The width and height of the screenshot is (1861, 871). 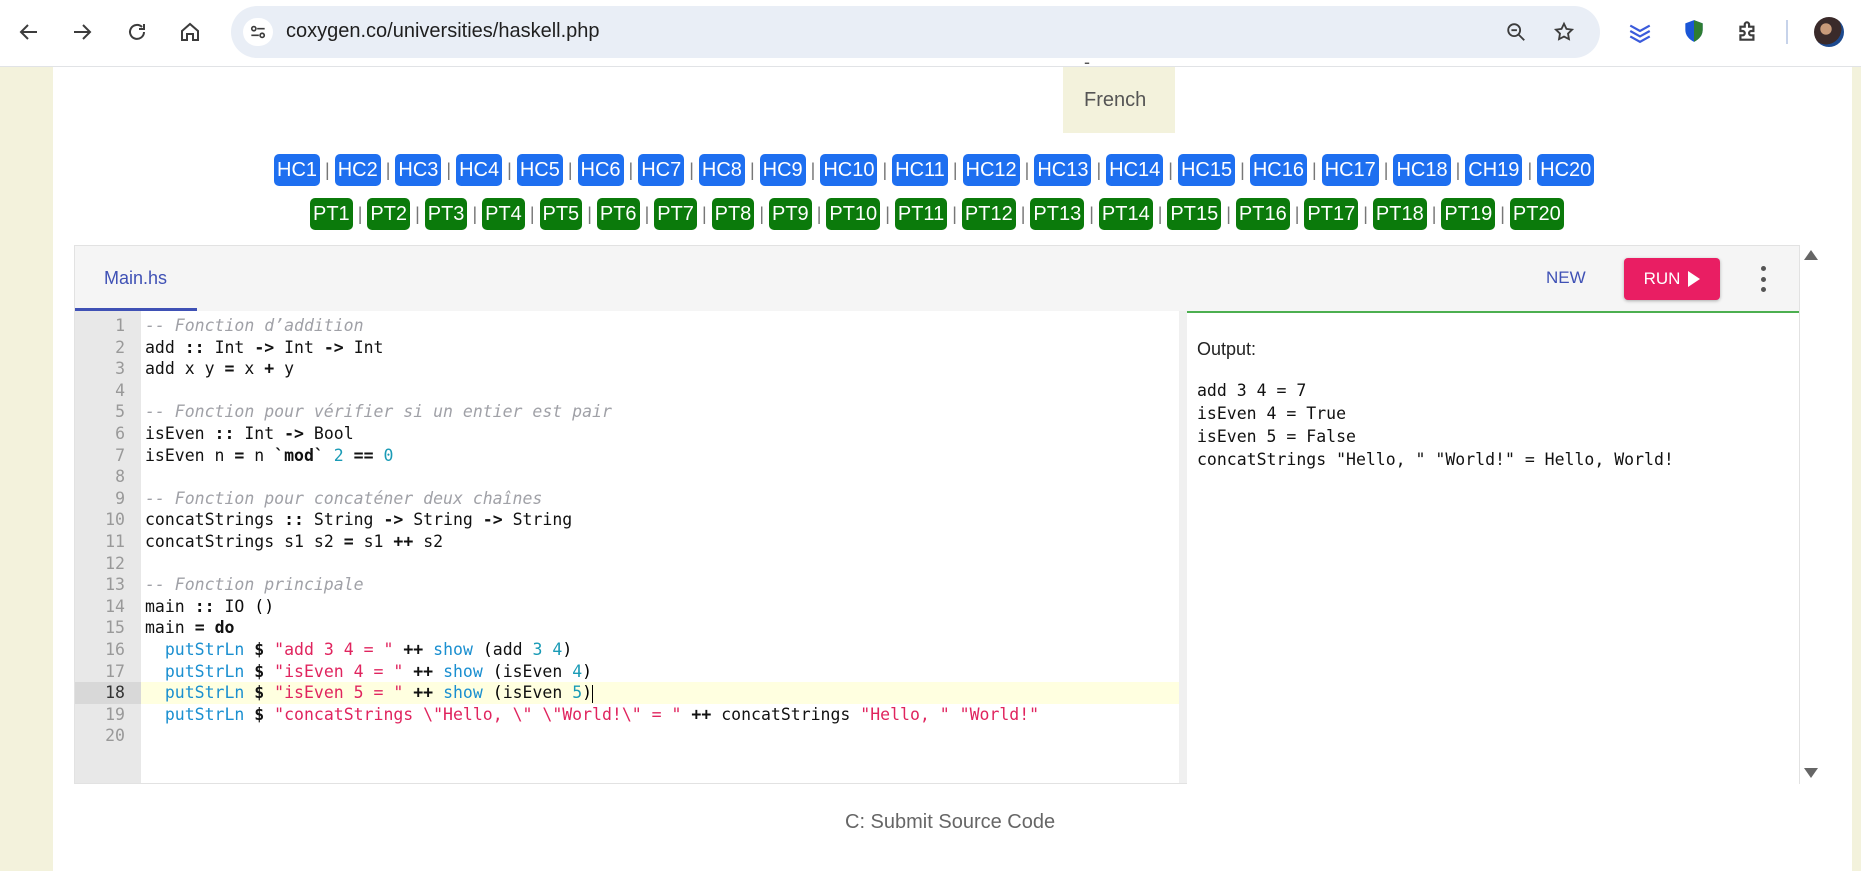 What do you see at coordinates (115, 736) in the screenshot?
I see `line-number: 20` at bounding box center [115, 736].